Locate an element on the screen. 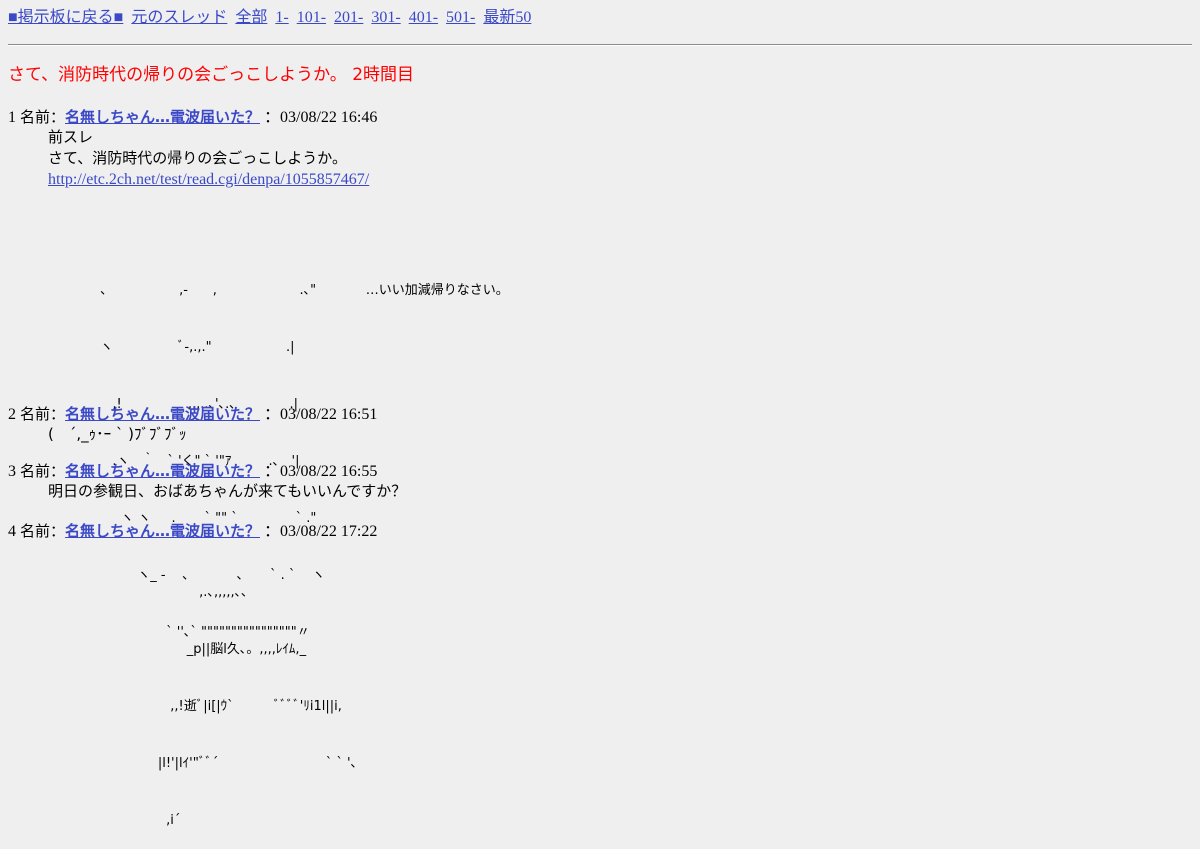 The image size is (1200, 849). ascii-art-row: ,.､,,,,,､､ is located at coordinates (174, 592).